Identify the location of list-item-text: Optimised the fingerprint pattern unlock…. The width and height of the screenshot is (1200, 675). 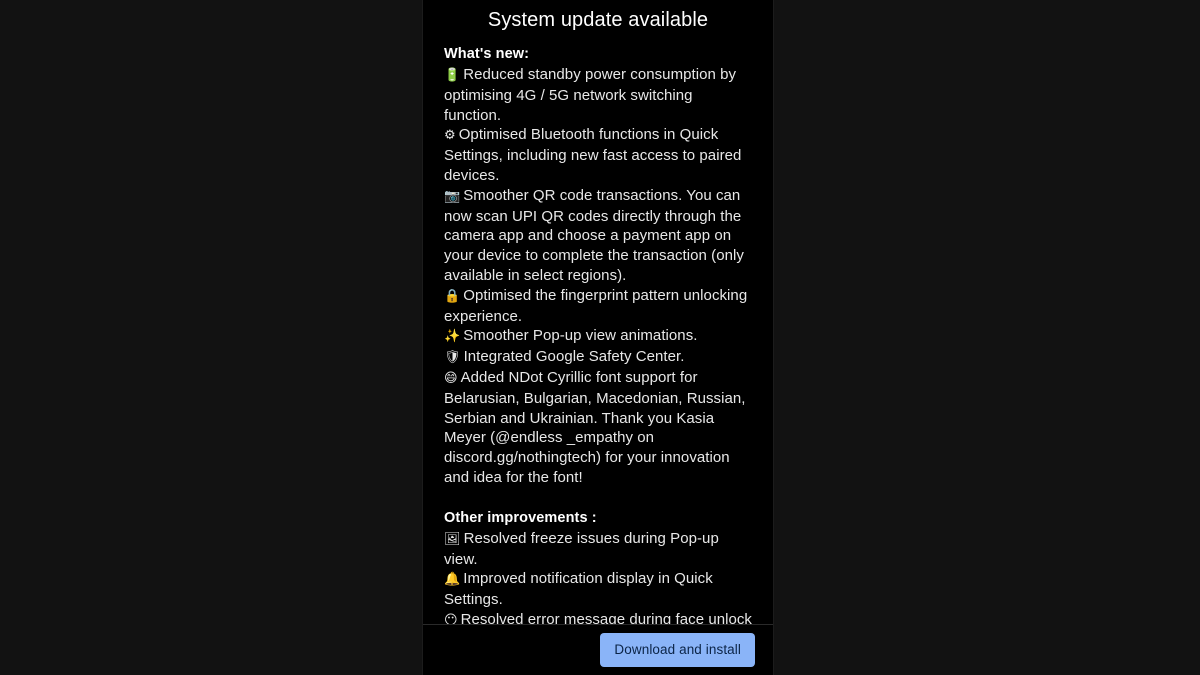
(596, 305).